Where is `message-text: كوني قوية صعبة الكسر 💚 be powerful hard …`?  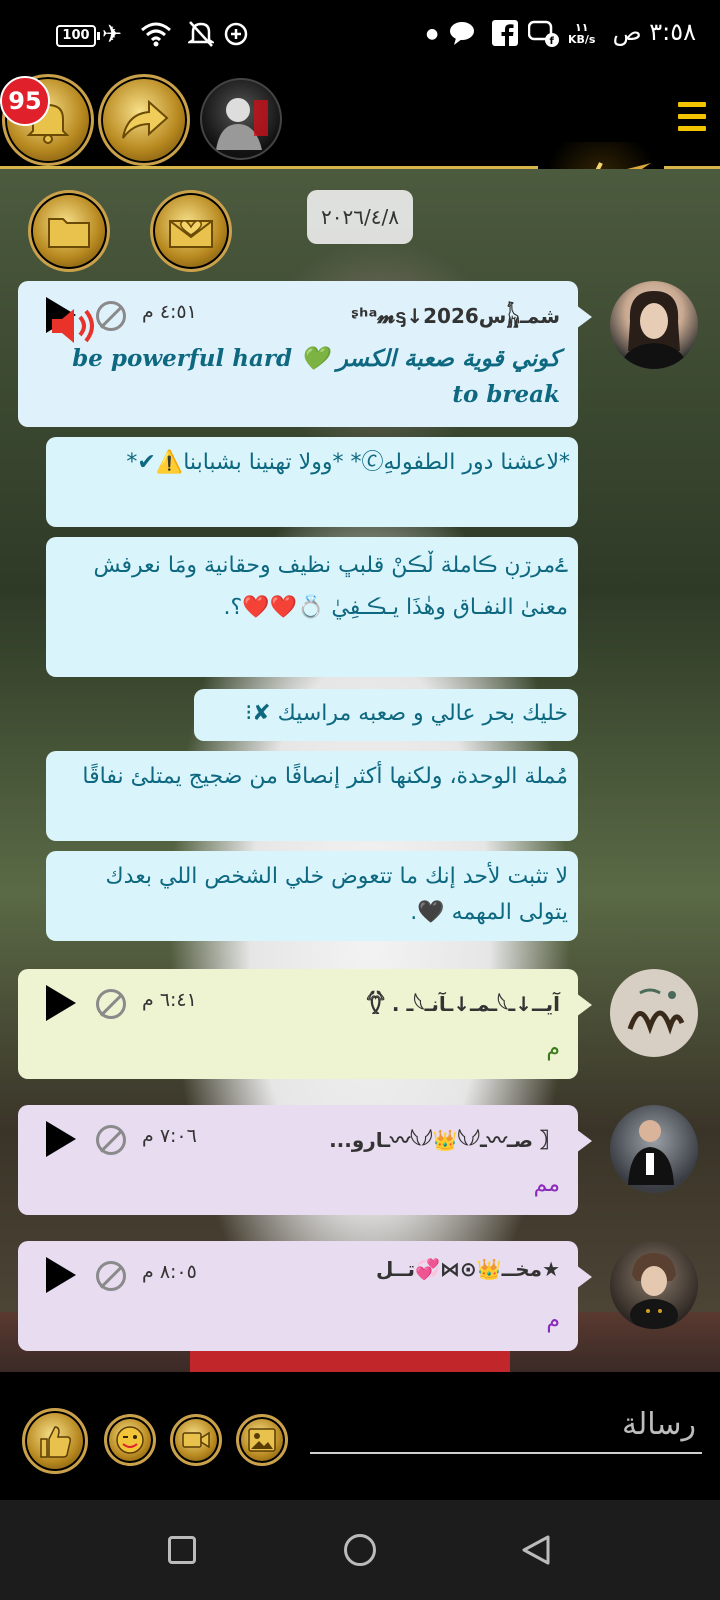
message-text: كوني قوية صعبة الكسر 💚 be powerful hard … is located at coordinates (316, 376).